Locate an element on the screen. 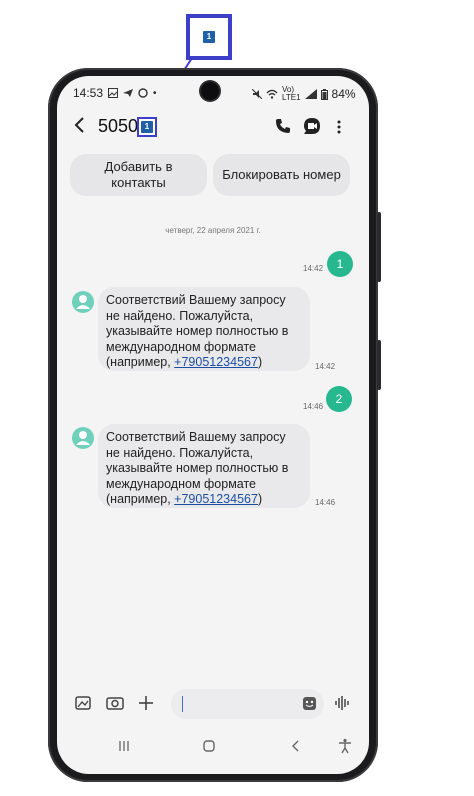  volume-button is located at coordinates (379, 247).